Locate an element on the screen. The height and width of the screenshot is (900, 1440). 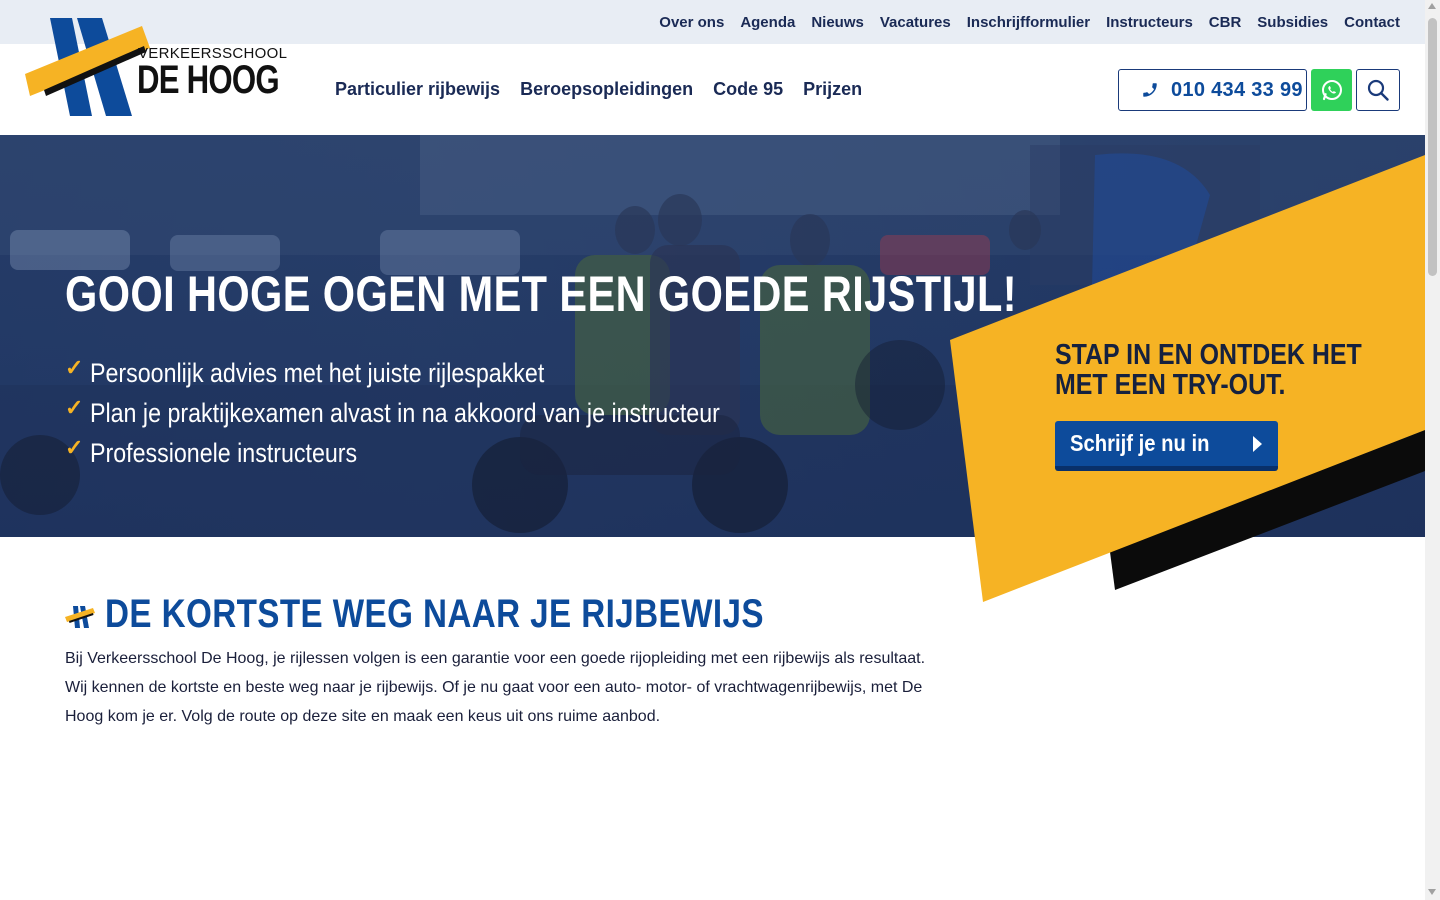
signup-button-label: Schrijf je nu in is located at coordinates (1140, 443).